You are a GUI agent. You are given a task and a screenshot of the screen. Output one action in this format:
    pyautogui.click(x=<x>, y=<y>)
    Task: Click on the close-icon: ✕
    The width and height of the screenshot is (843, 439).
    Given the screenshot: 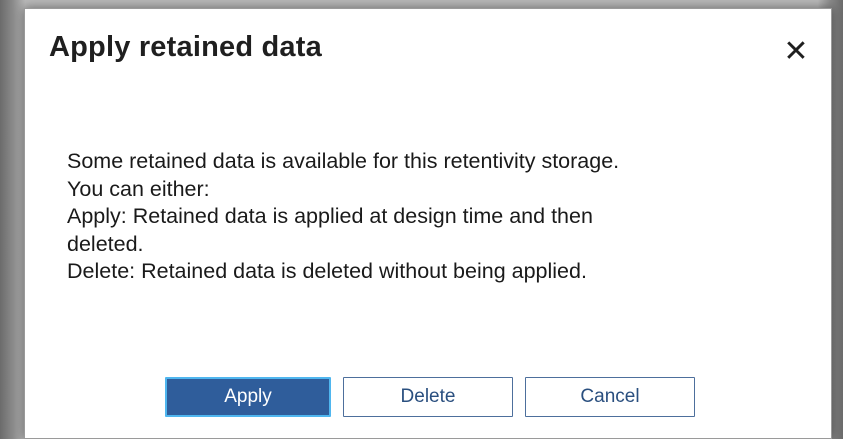 What is the action you would take?
    pyautogui.click(x=795, y=52)
    